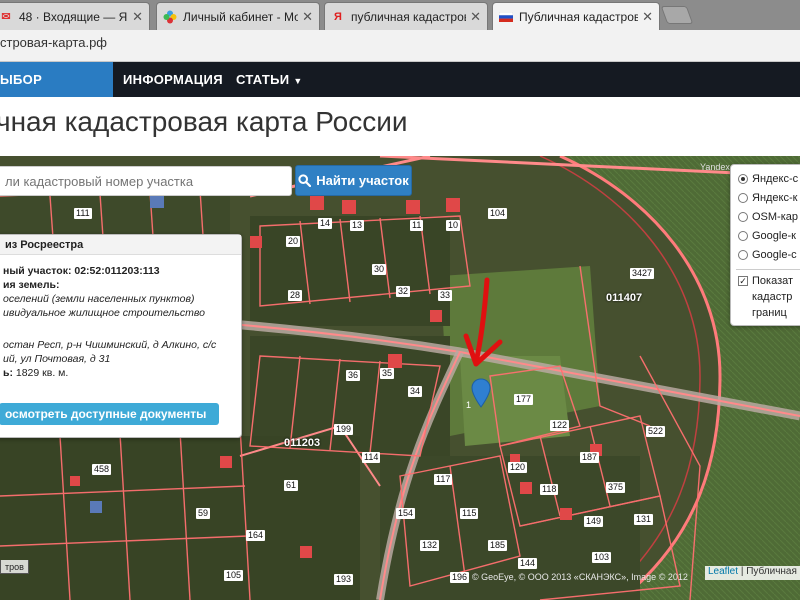 The width and height of the screenshot is (800, 600). I want to click on nav-articles: СТАТЬИ ▼, so click(269, 79).